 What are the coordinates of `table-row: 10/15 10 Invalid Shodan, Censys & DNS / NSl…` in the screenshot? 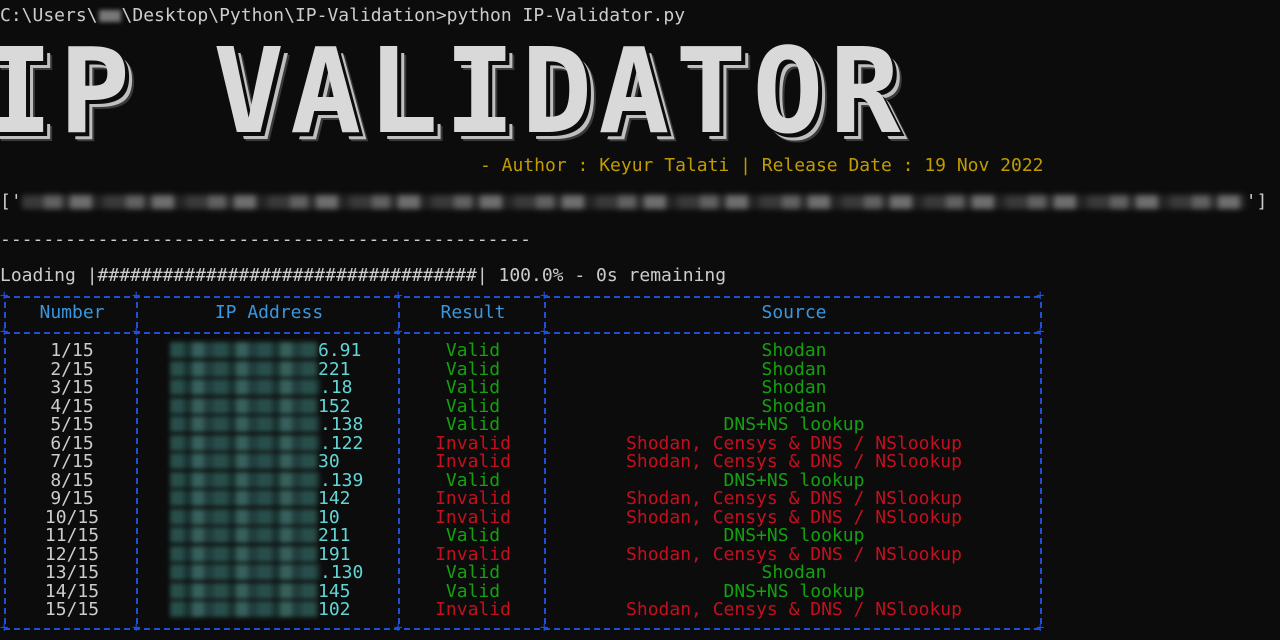 It's located at (522, 517).